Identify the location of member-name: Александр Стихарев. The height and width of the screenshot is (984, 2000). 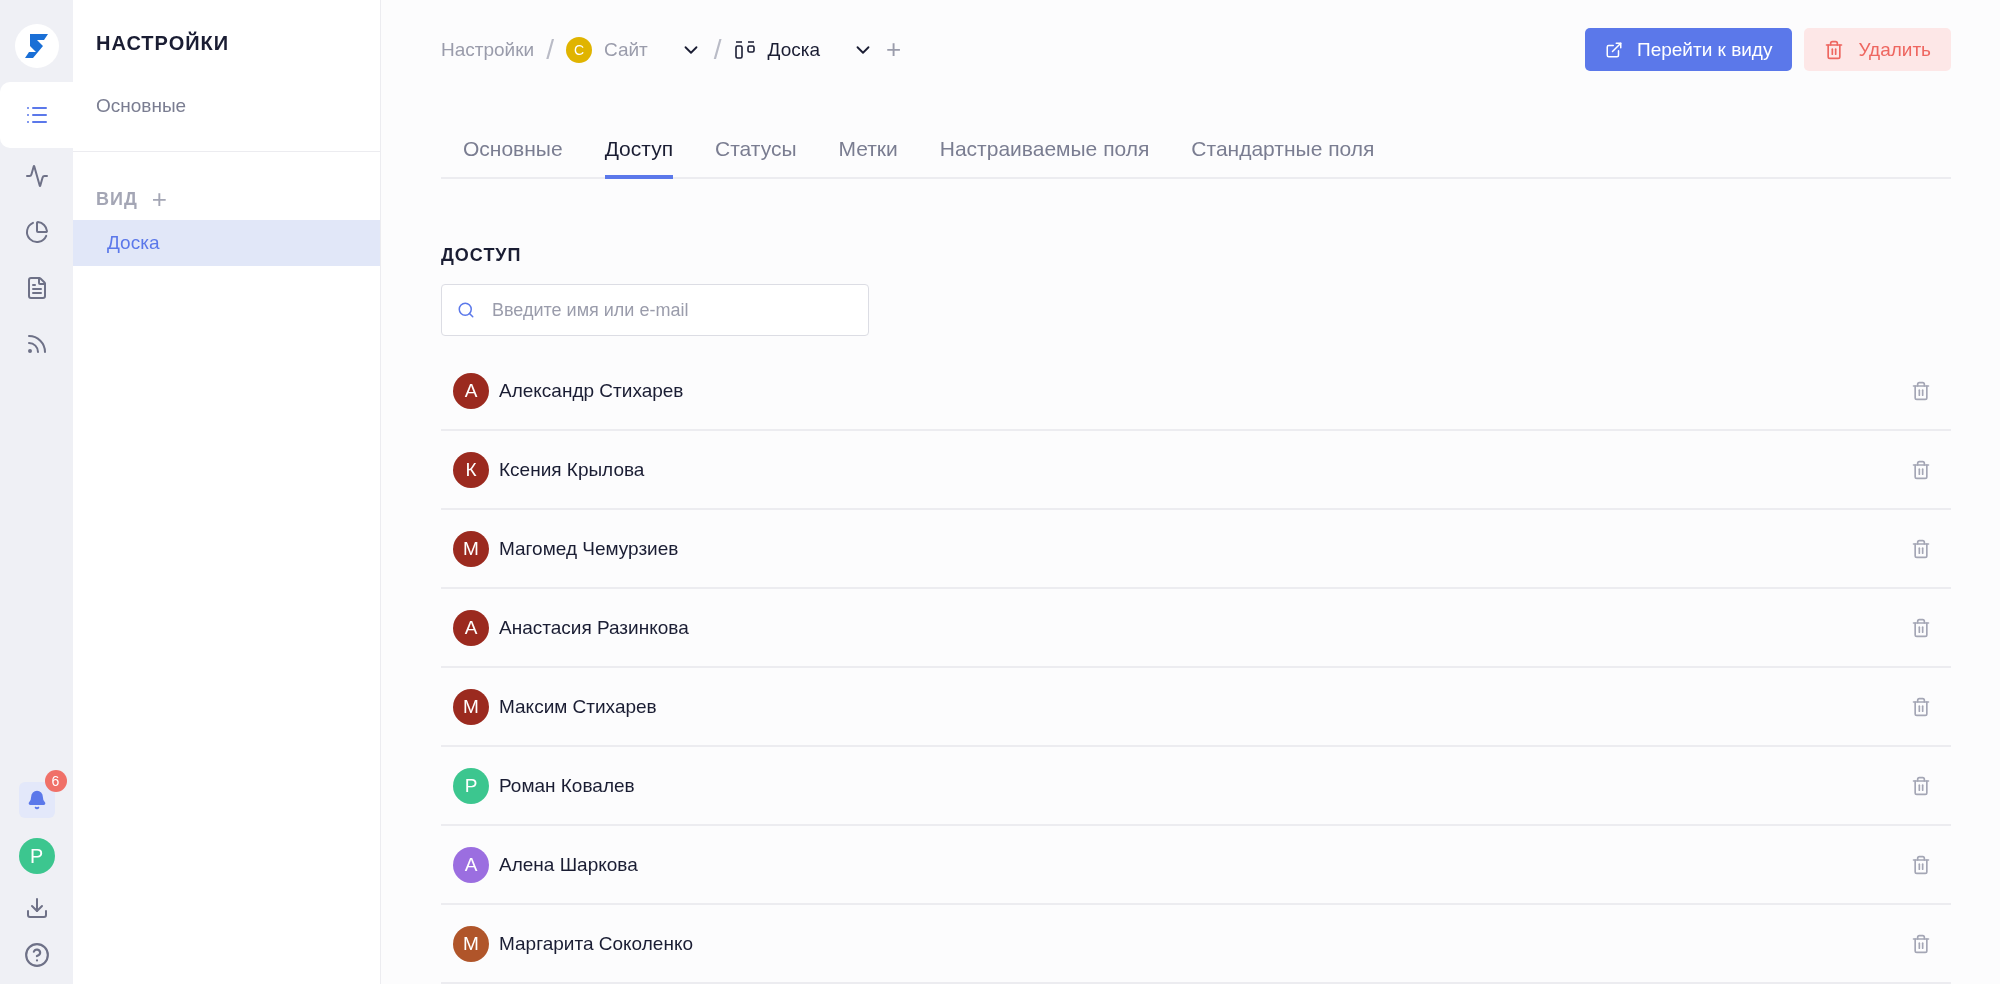
(592, 390).